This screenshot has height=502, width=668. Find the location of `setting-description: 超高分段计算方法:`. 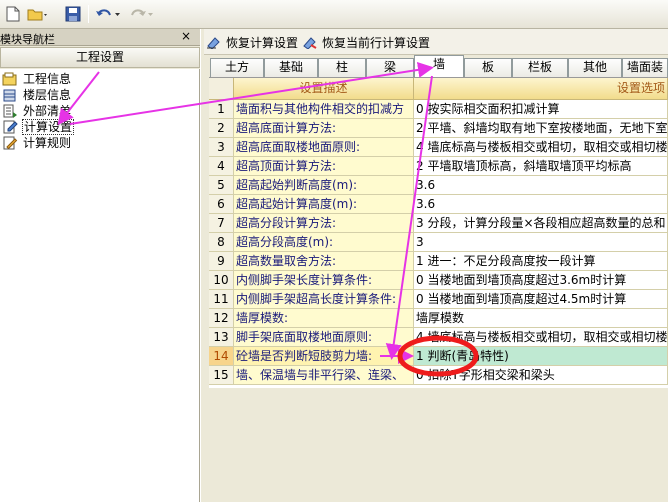

setting-description: 超高分段计算方法: is located at coordinates (324, 223).